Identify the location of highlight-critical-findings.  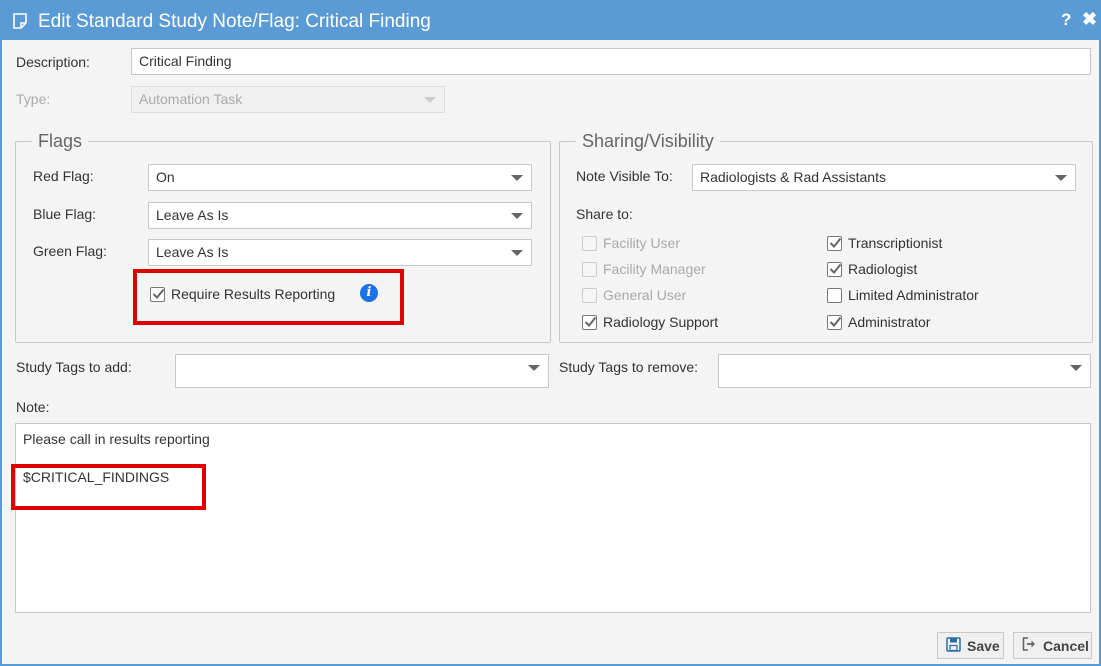
(108, 487).